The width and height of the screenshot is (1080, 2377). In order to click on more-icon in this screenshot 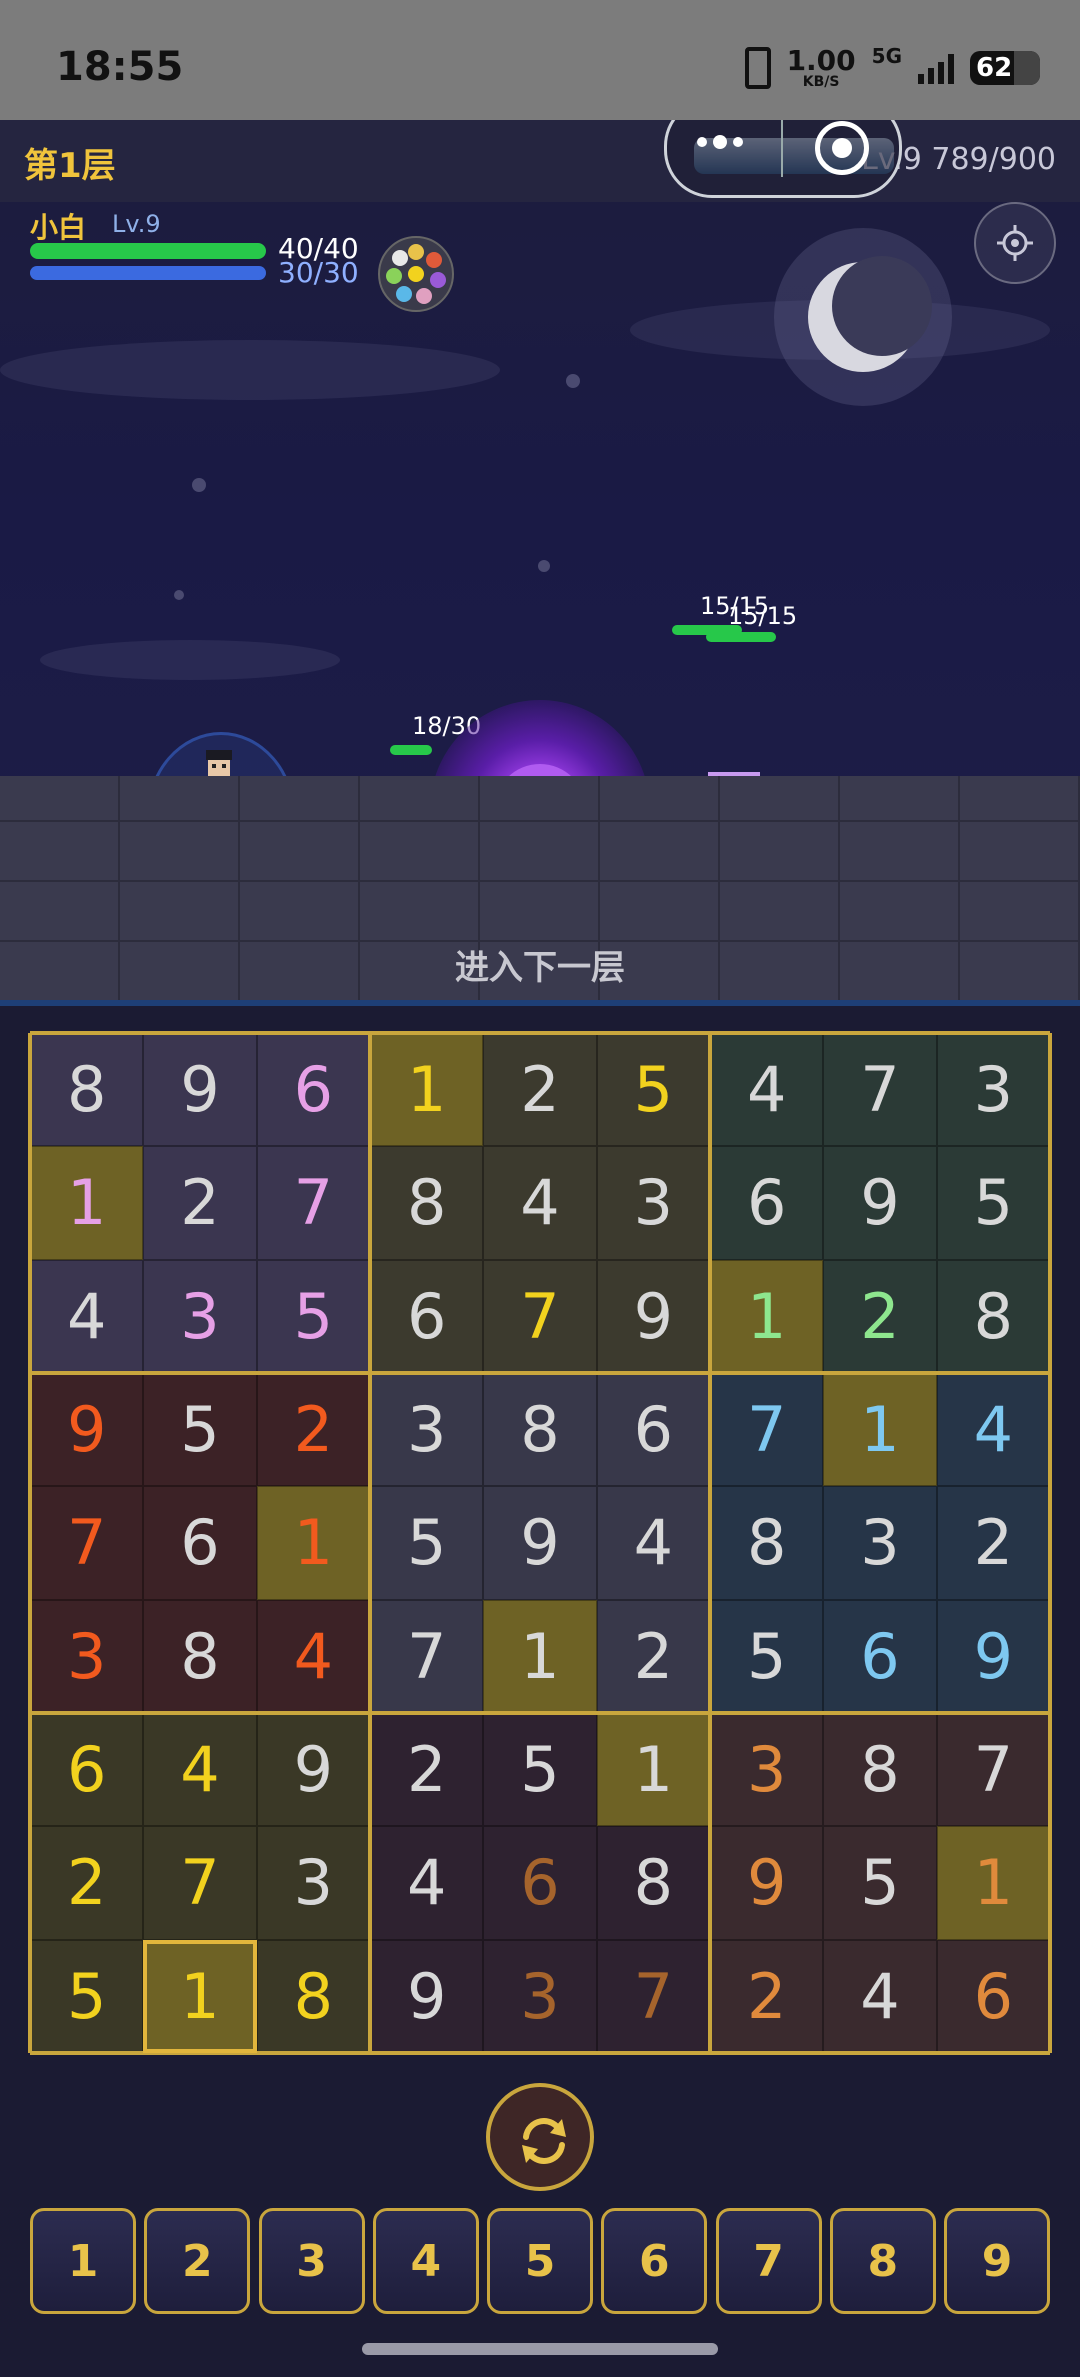, I will do `click(720, 142)`.